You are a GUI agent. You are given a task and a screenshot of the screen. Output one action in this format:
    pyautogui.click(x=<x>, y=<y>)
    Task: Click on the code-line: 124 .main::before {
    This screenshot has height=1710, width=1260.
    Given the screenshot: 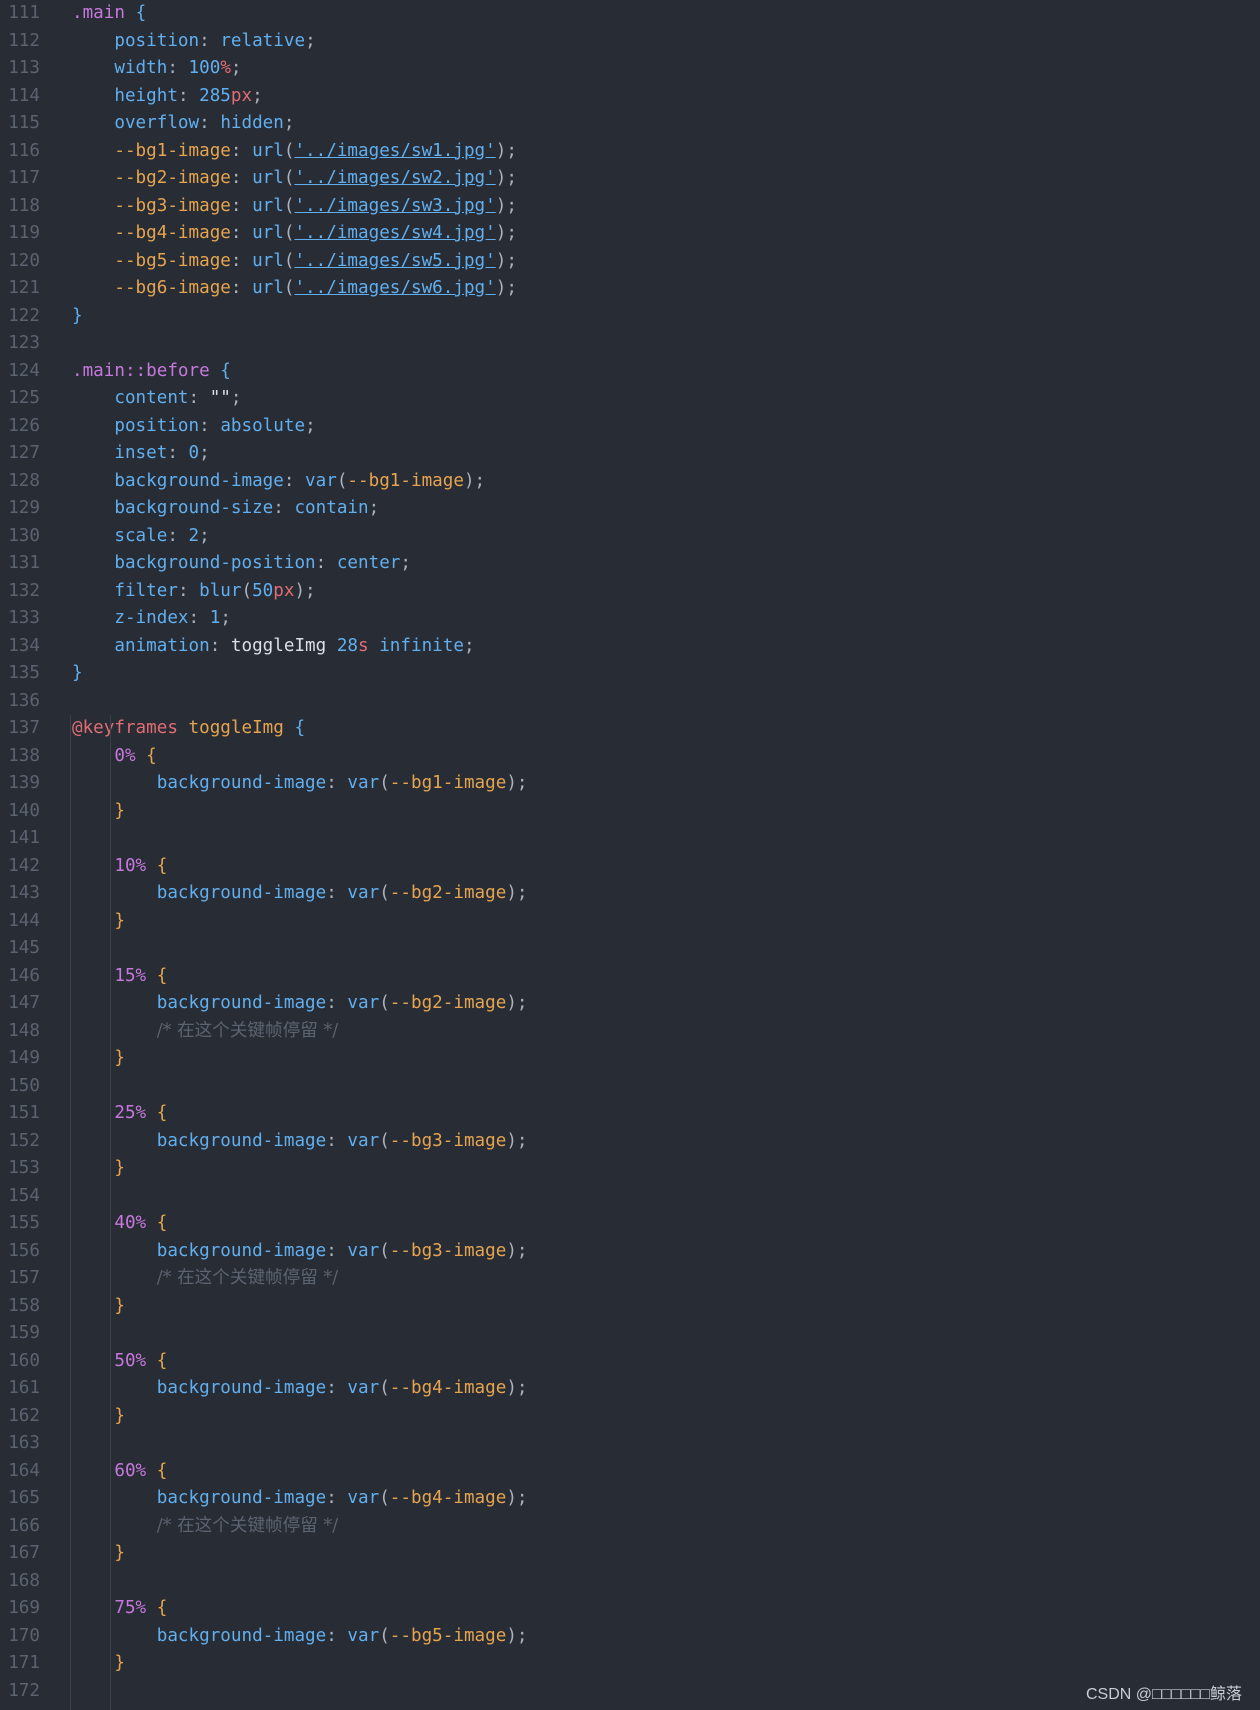 What is the action you would take?
    pyautogui.click(x=630, y=372)
    